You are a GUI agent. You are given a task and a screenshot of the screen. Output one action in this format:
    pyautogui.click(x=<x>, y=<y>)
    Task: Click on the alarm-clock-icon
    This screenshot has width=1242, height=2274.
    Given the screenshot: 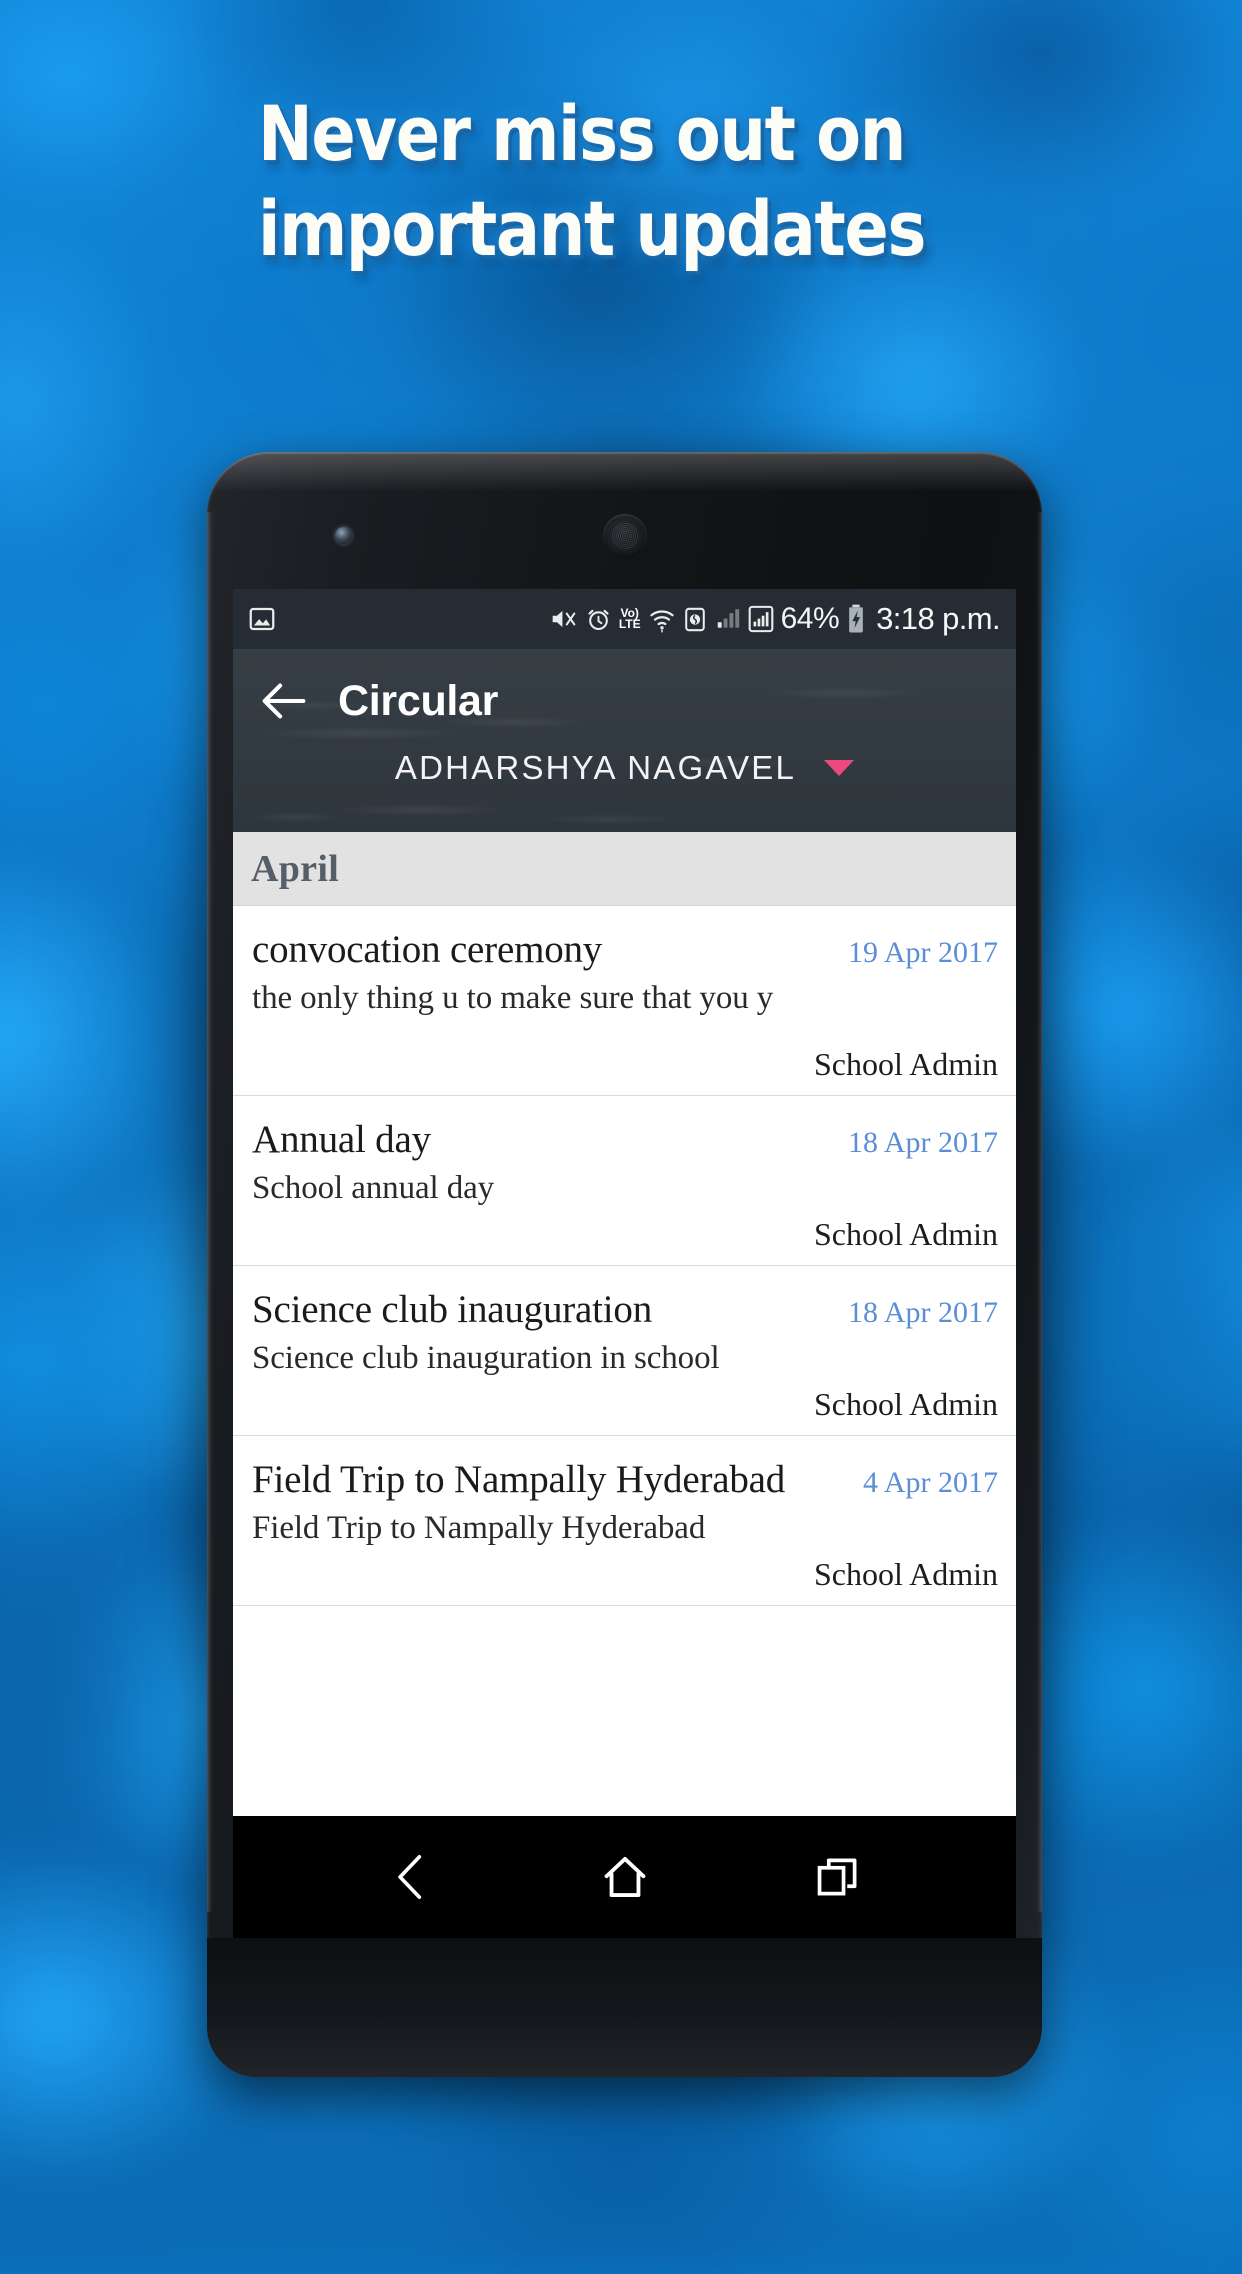 What is the action you would take?
    pyautogui.click(x=598, y=619)
    